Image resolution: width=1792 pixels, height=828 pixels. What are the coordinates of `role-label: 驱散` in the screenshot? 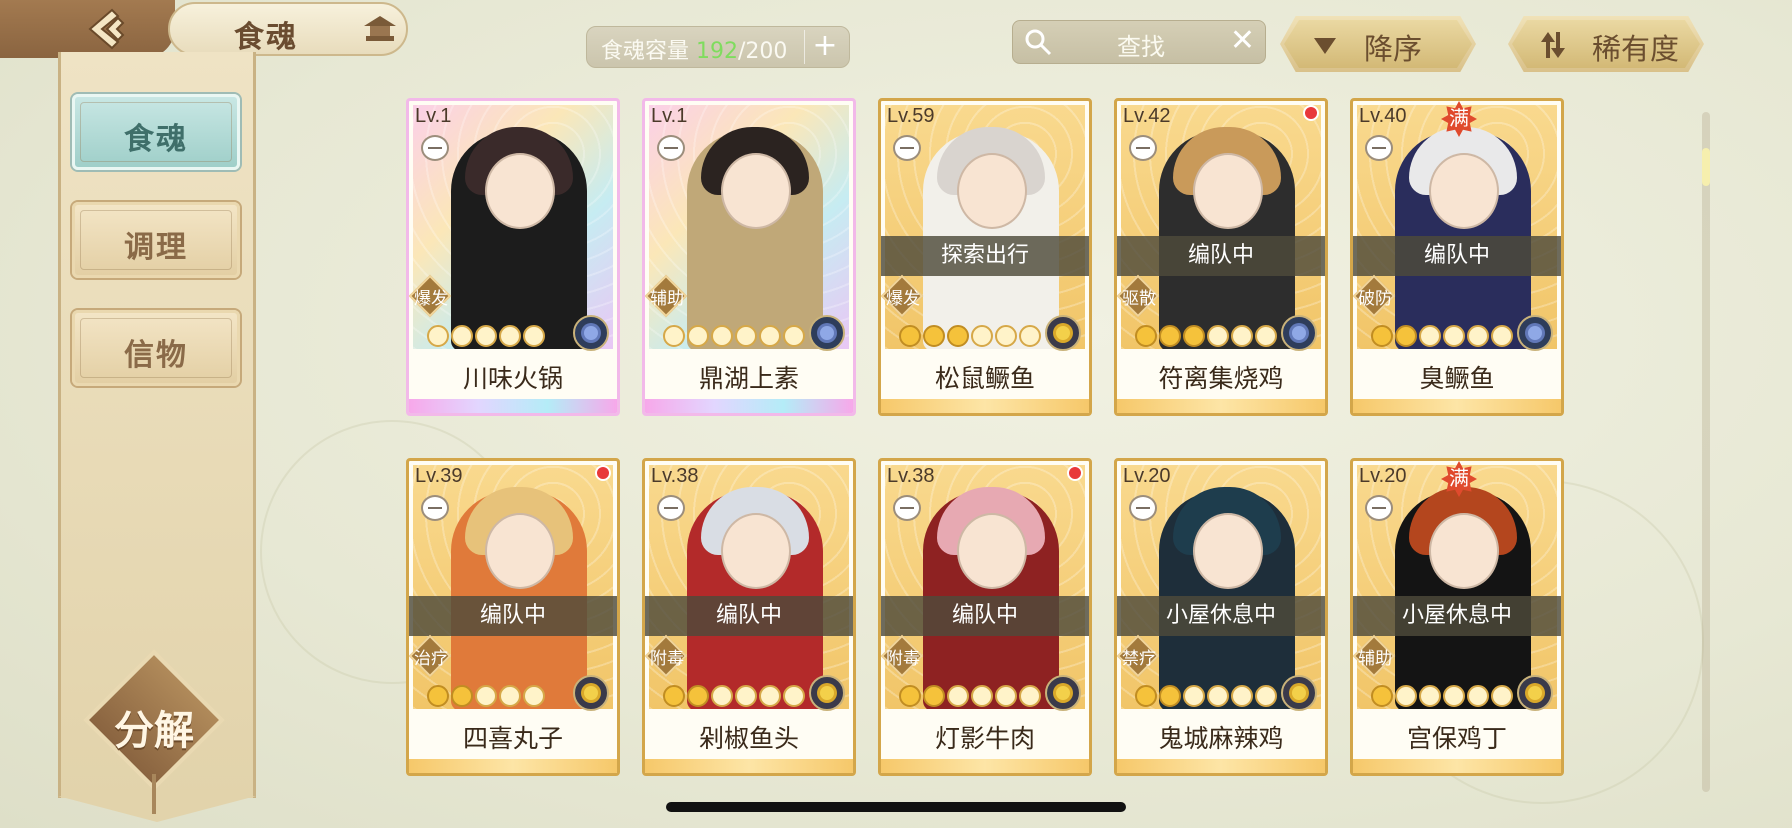 It's located at (1139, 299).